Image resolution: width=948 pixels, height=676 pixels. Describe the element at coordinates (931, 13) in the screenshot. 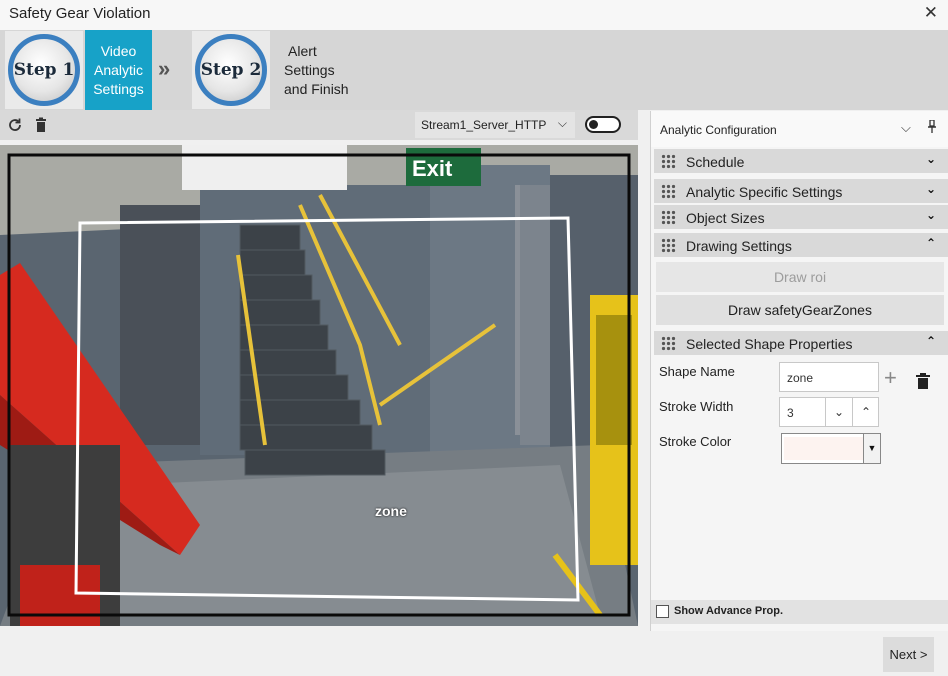

I see `close-icon: ✕` at that location.